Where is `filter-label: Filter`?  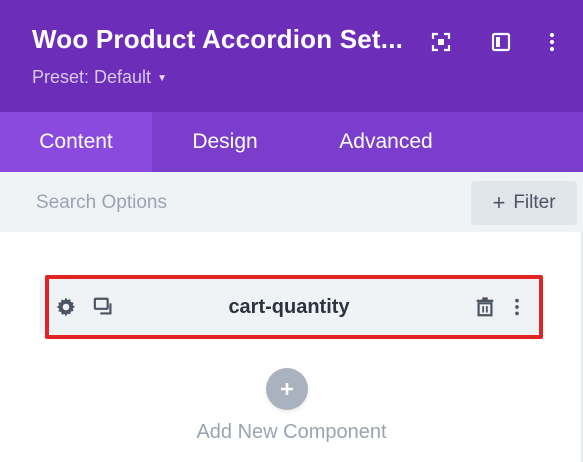
filter-label: Filter is located at coordinates (534, 202).